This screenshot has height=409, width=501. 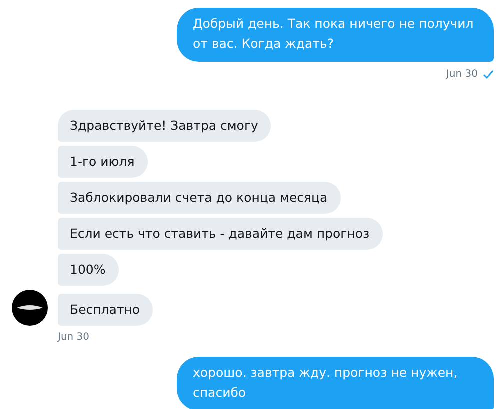 I want to click on message-bubble: Здравствуйте! Завтра смогу, so click(x=165, y=126).